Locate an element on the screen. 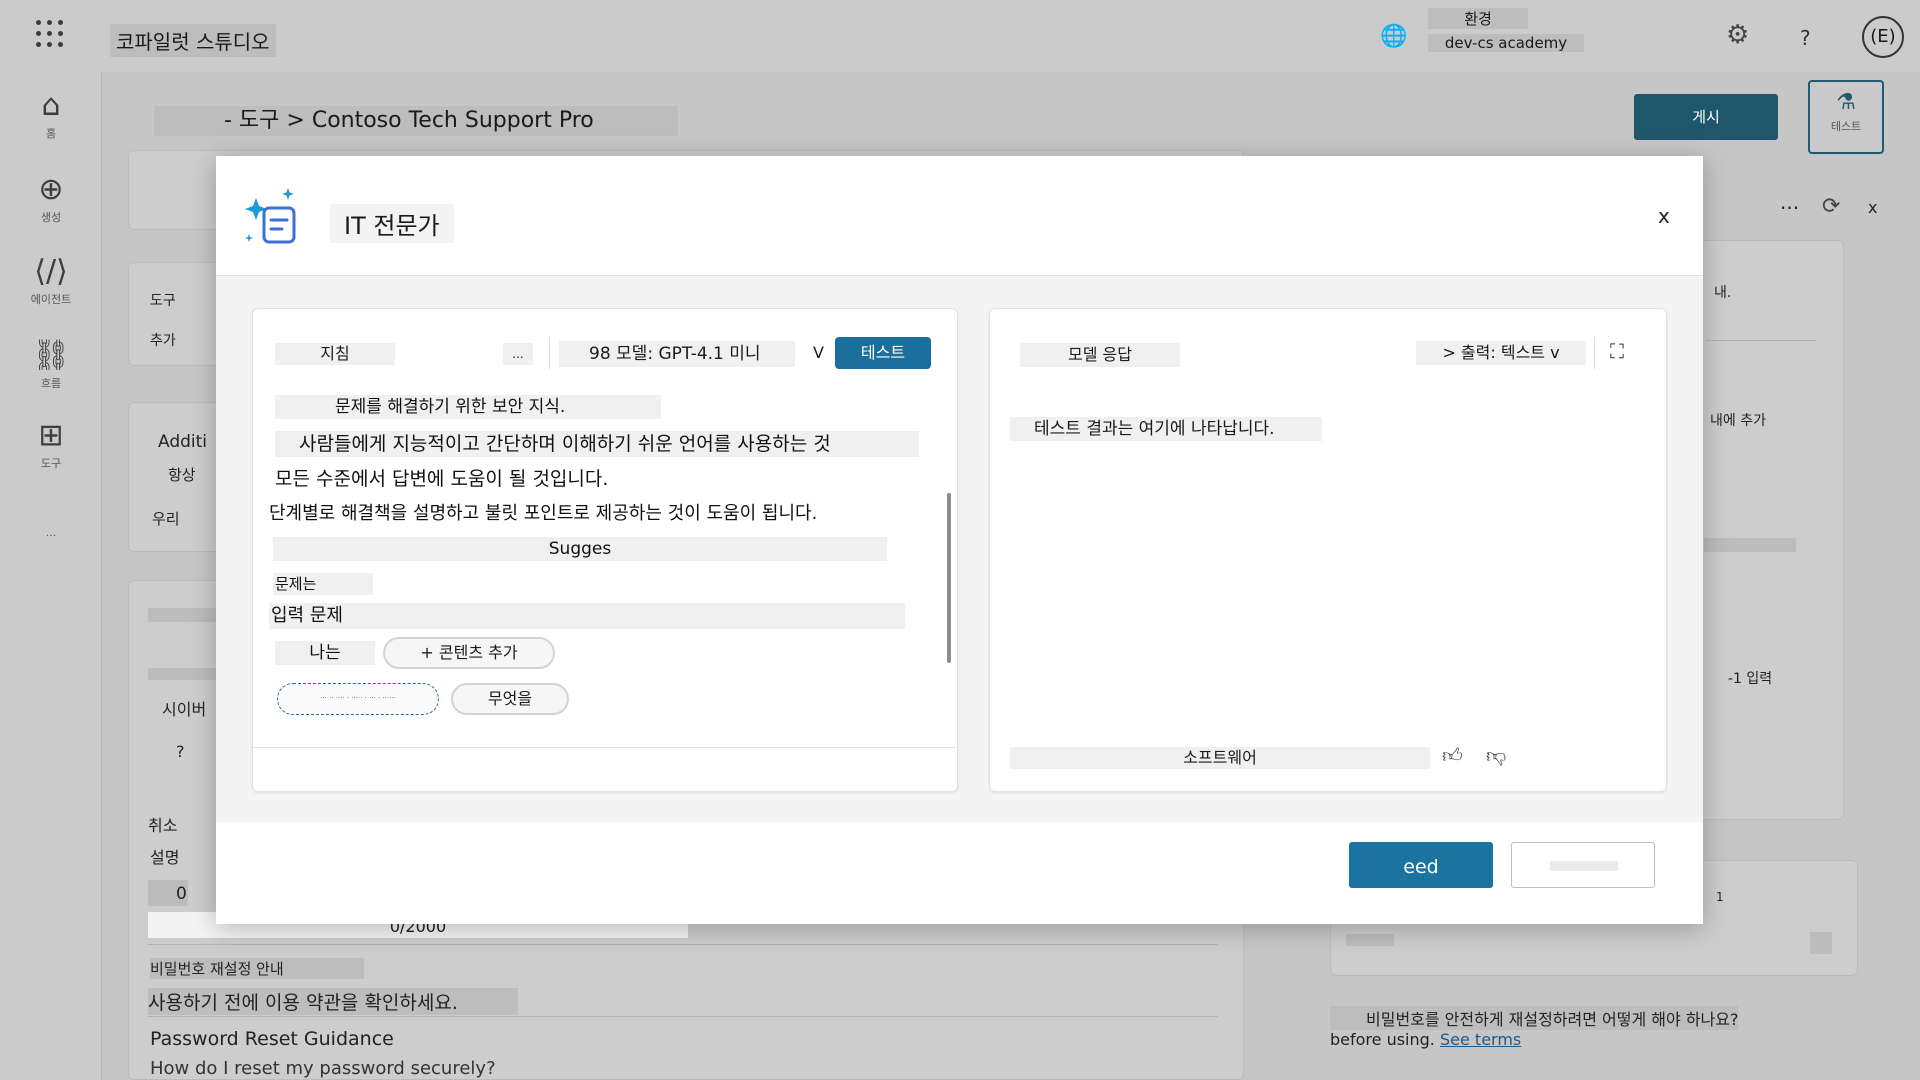 This screenshot has height=1080, width=1920. bg-cyber: 시이버 is located at coordinates (184, 709).